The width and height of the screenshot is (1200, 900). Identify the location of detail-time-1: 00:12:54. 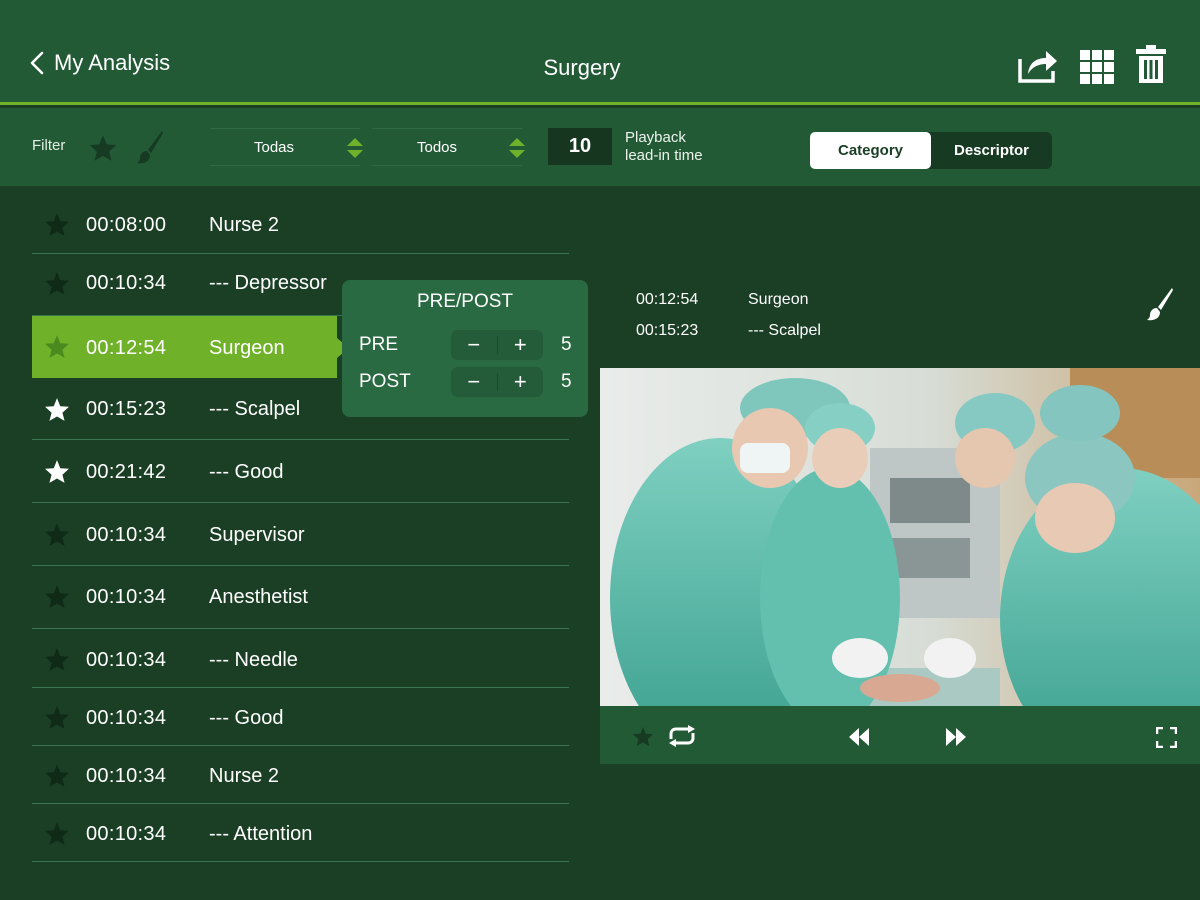
(667, 299).